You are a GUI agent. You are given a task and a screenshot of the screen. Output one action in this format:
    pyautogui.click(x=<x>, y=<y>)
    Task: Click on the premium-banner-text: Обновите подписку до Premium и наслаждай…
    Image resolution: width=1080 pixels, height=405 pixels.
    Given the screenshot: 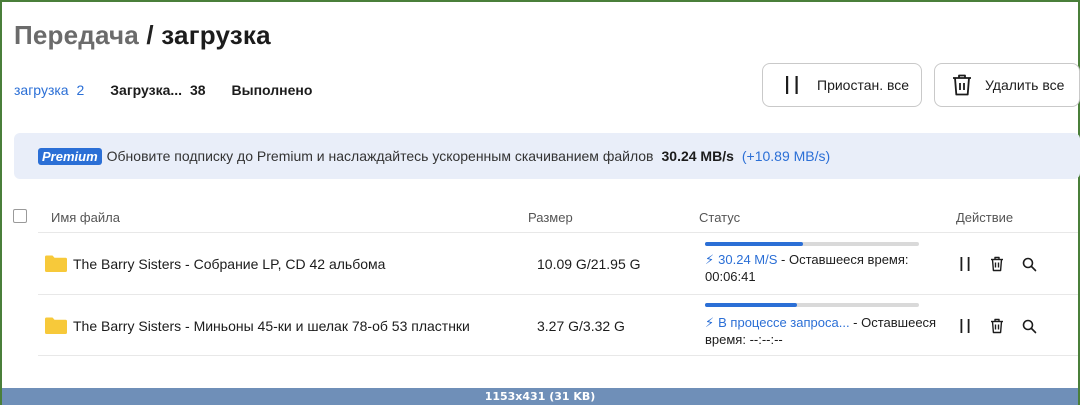 What is the action you would take?
    pyautogui.click(x=380, y=156)
    